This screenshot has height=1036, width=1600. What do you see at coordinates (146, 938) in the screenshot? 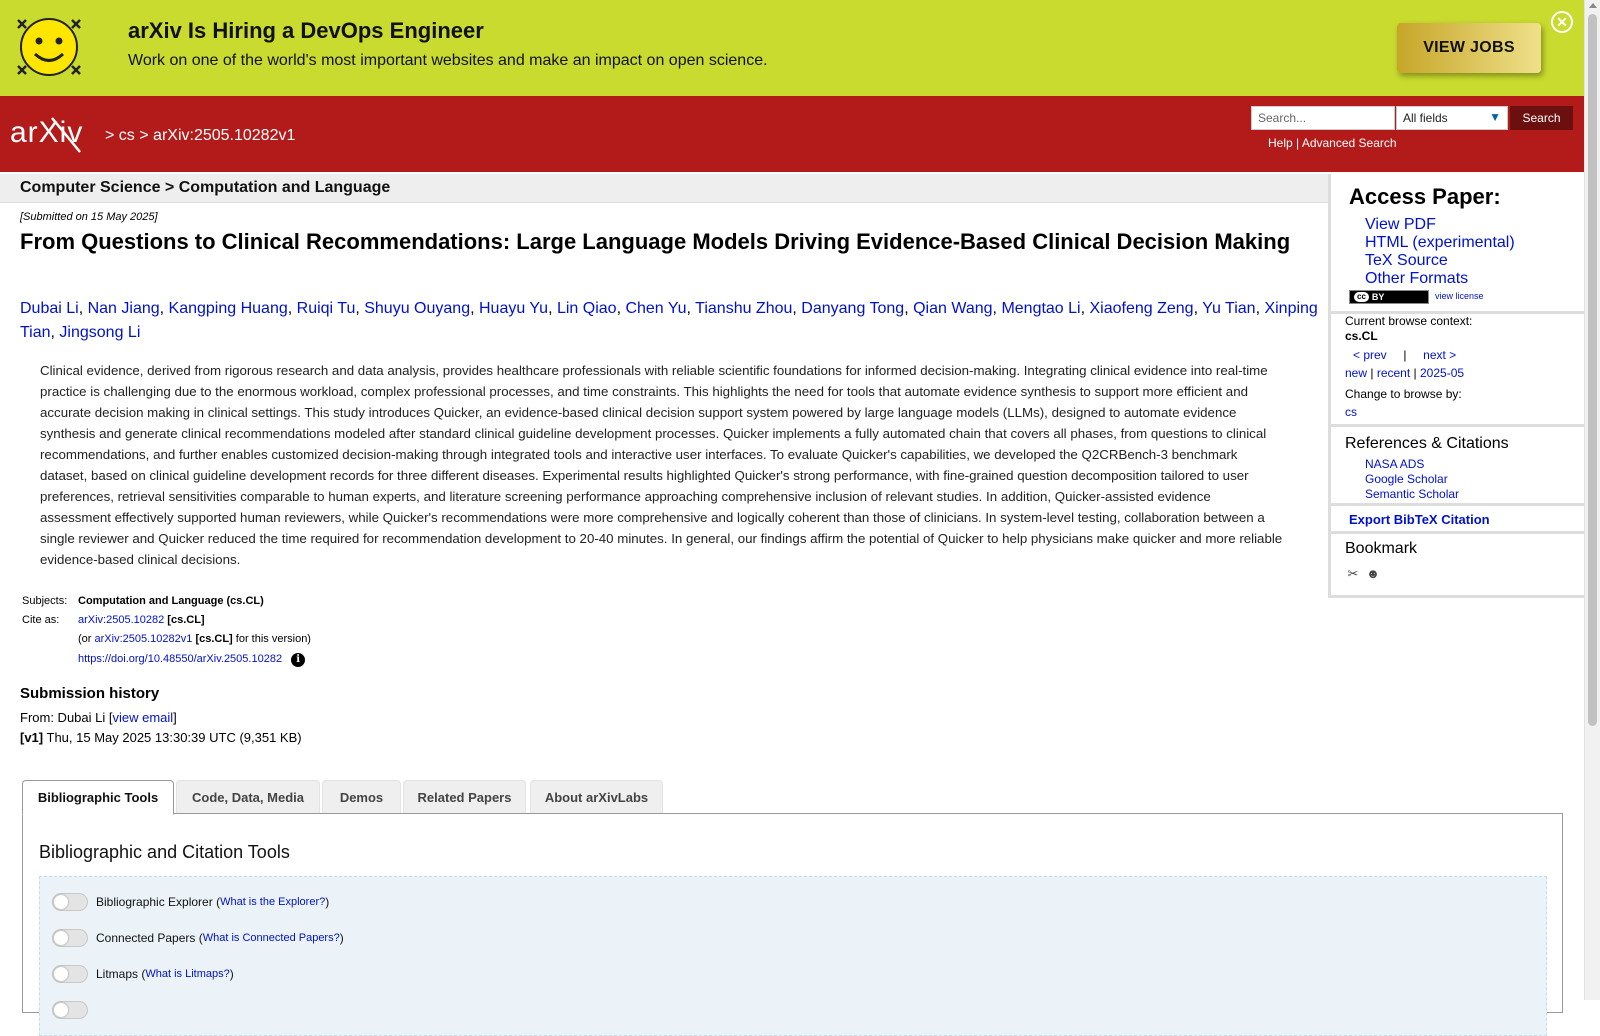
I see `tool-name: Connected Papers` at bounding box center [146, 938].